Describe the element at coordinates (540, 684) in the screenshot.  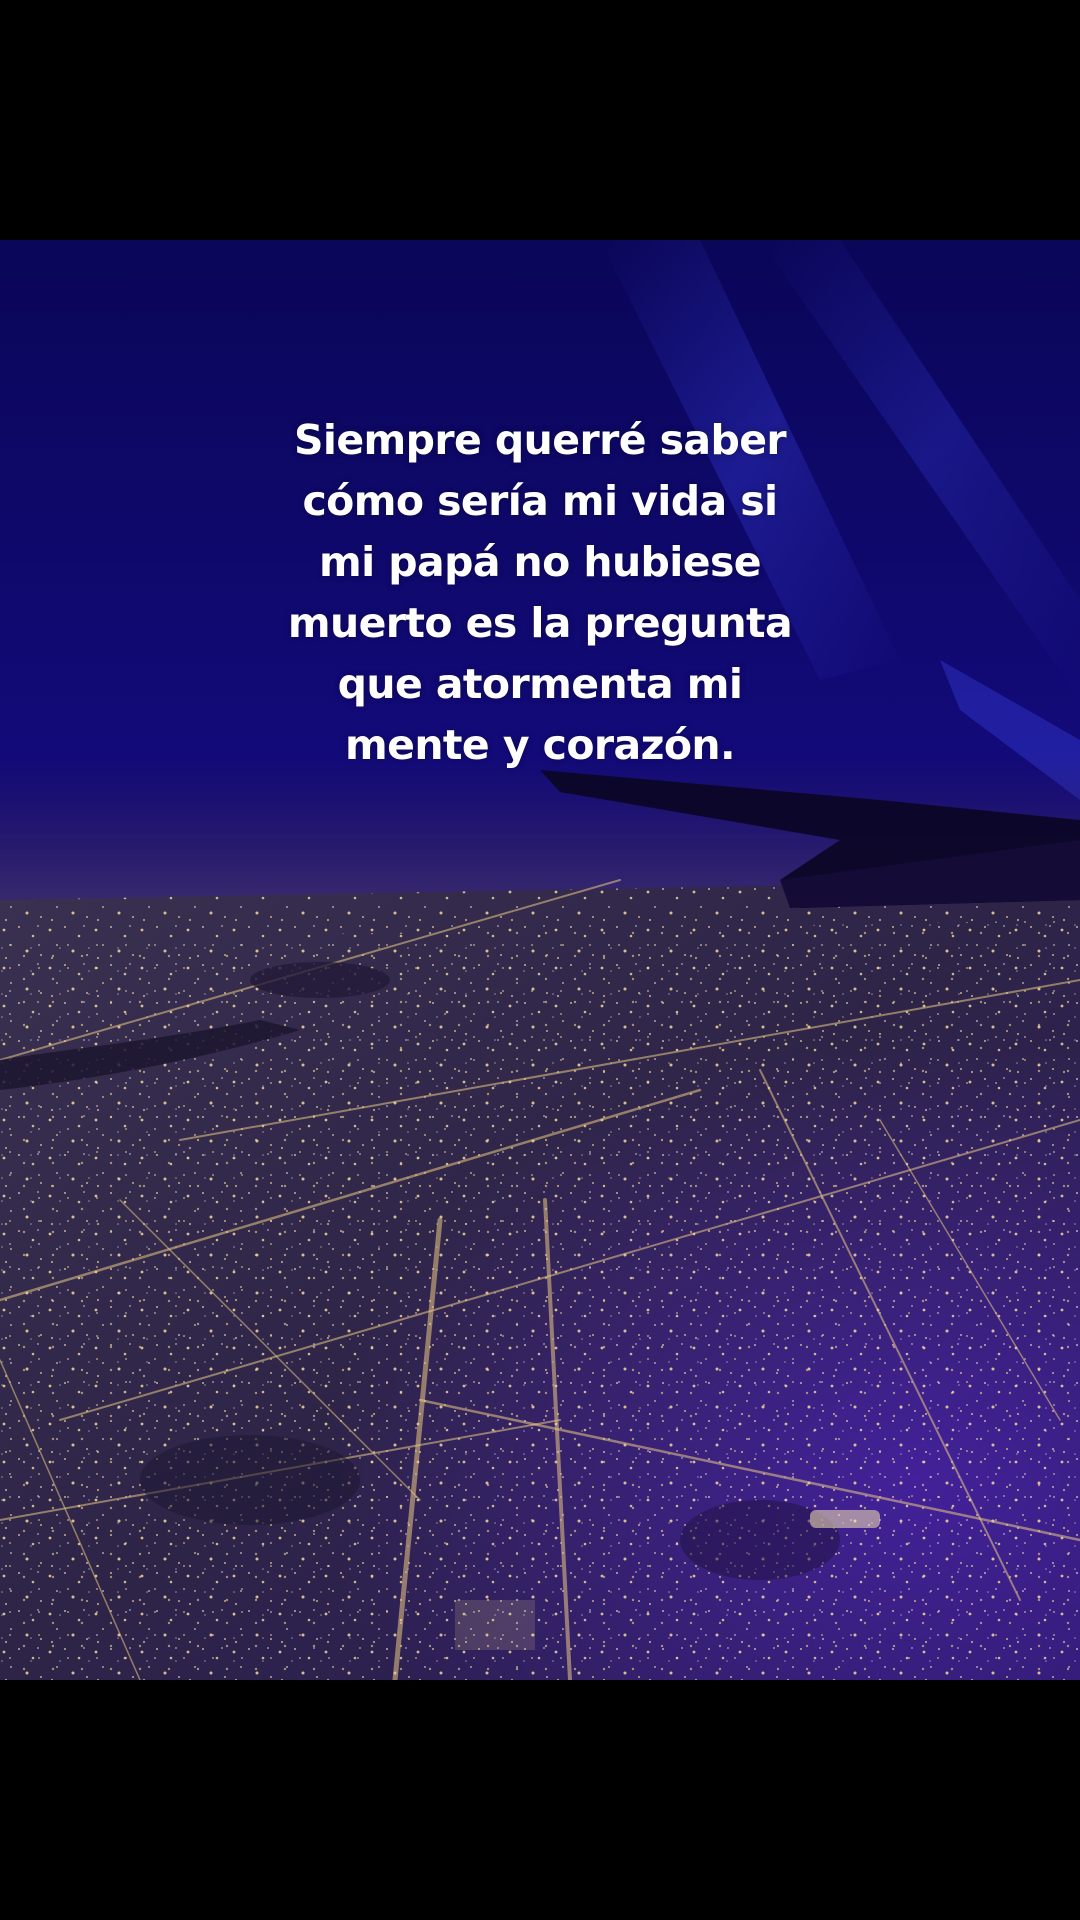
I see `caption-line: que atormenta mi` at that location.